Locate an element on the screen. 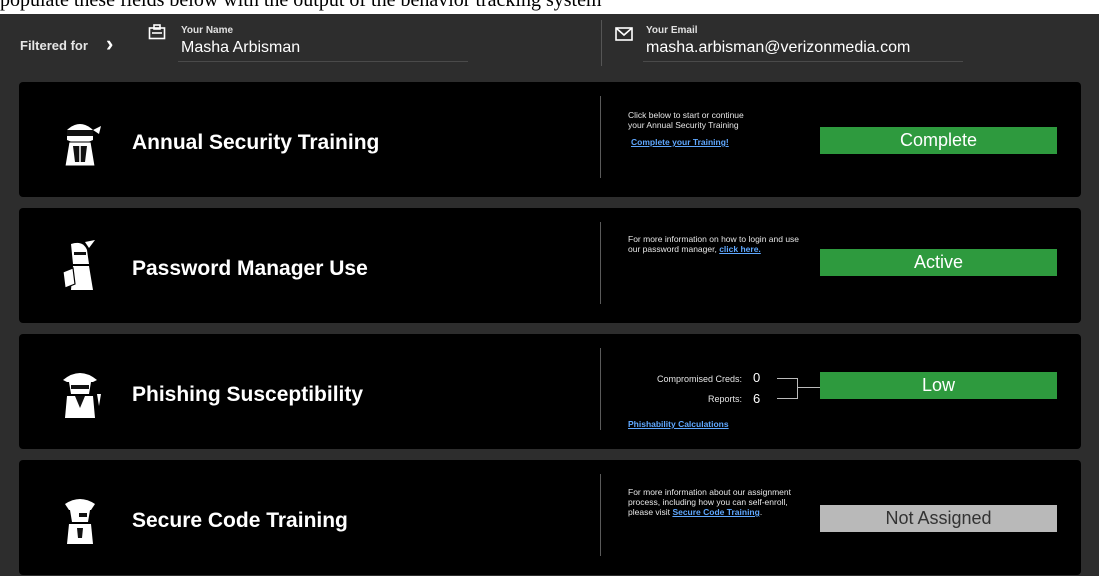  status-badge: Low is located at coordinates (938, 385).